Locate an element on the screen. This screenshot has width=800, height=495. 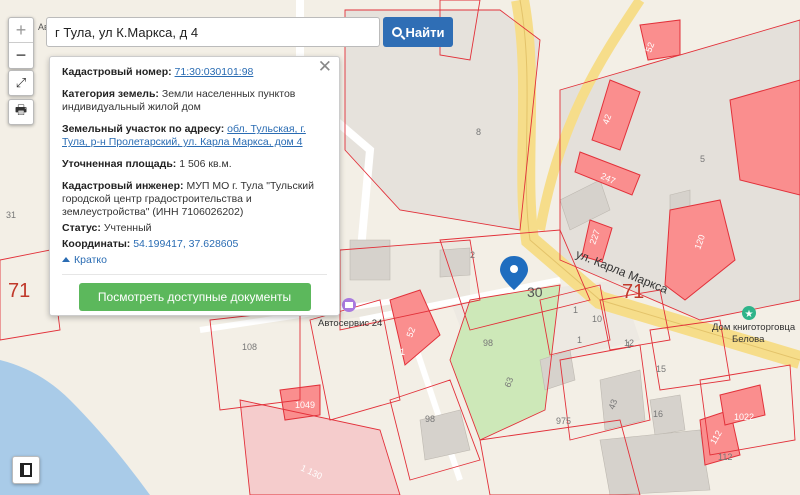
area-label: Уточненная площадь: is located at coordinates (119, 164).